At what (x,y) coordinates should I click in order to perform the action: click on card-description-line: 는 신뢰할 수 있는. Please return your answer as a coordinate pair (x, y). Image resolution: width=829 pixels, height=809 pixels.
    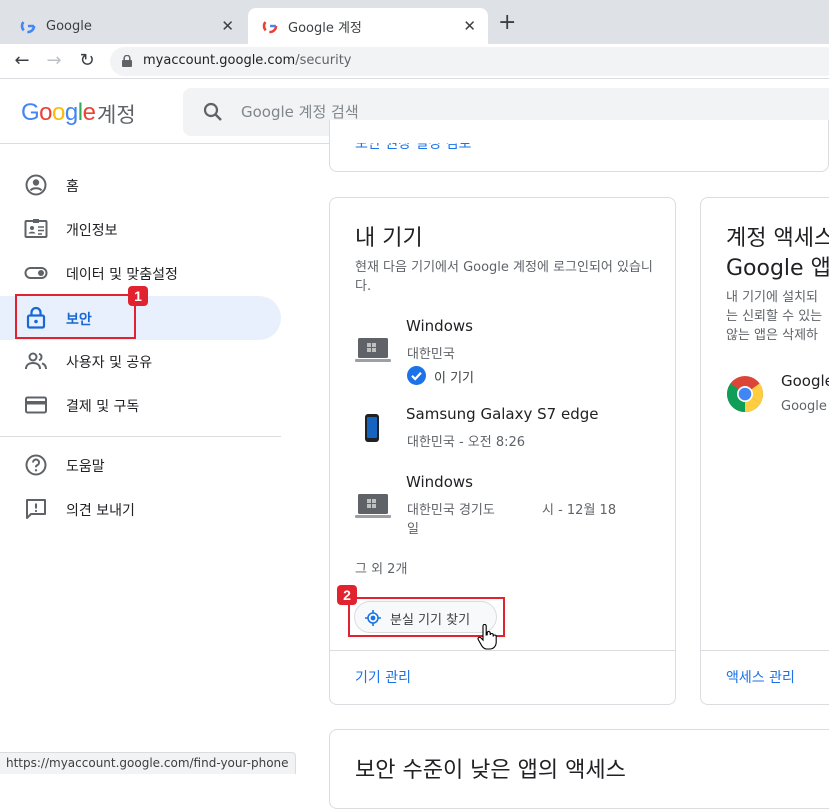
    Looking at the image, I should click on (774, 316).